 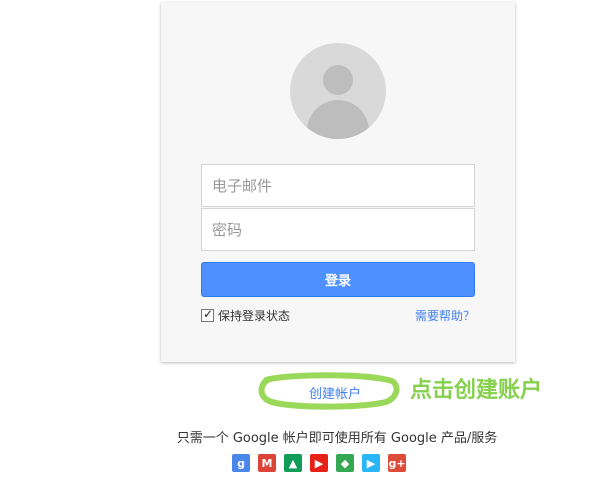 I want to click on avatar-body, so click(x=338, y=119).